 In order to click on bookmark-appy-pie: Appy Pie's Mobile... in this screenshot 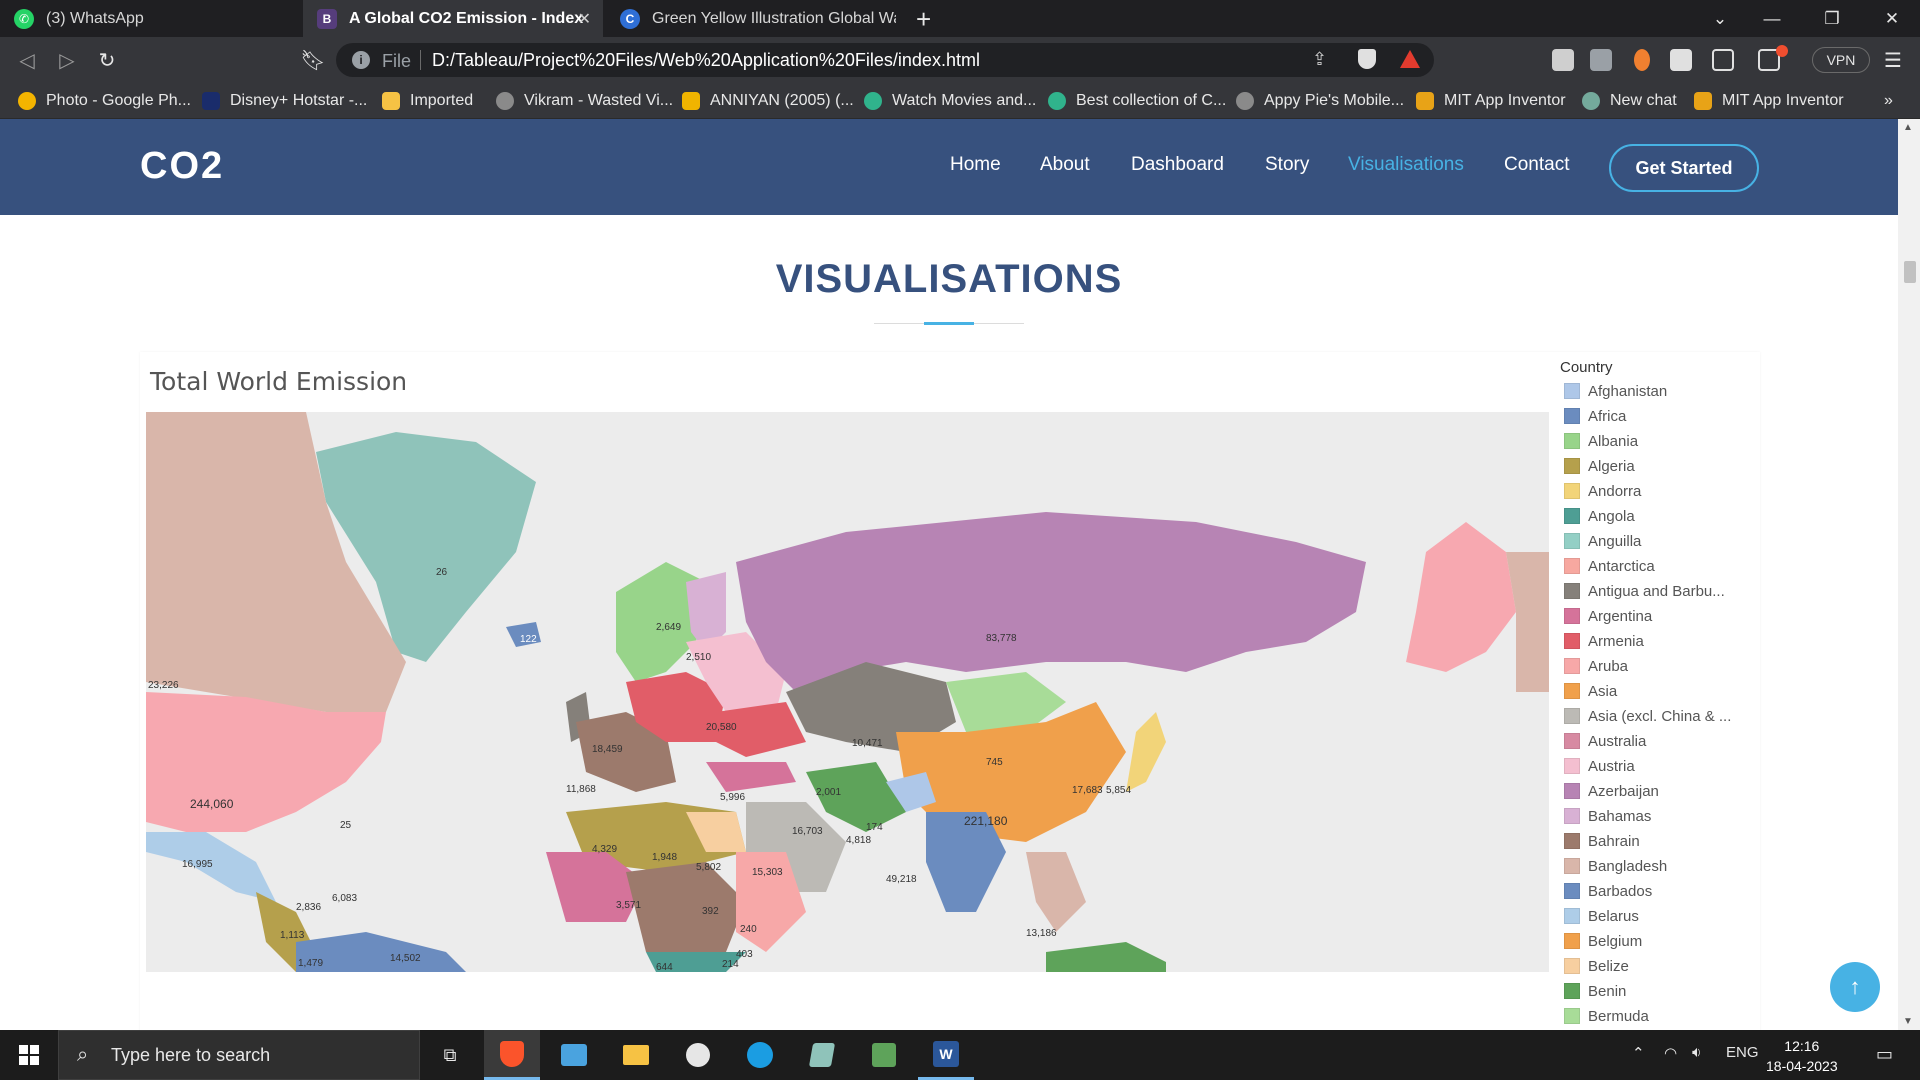, I will do `click(1320, 101)`.